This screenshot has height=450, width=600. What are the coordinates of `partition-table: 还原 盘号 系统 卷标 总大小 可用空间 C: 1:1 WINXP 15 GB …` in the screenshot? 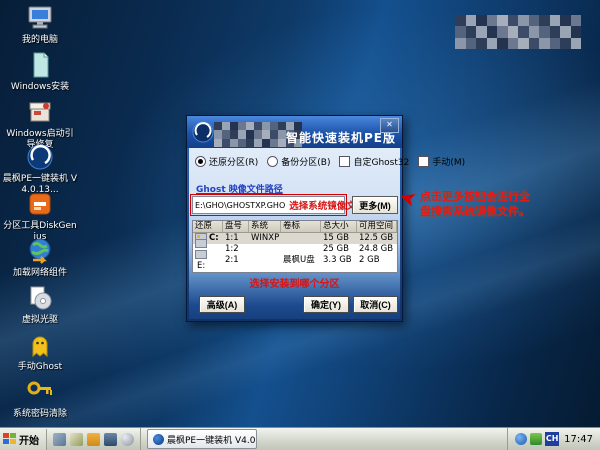 It's located at (295, 246).